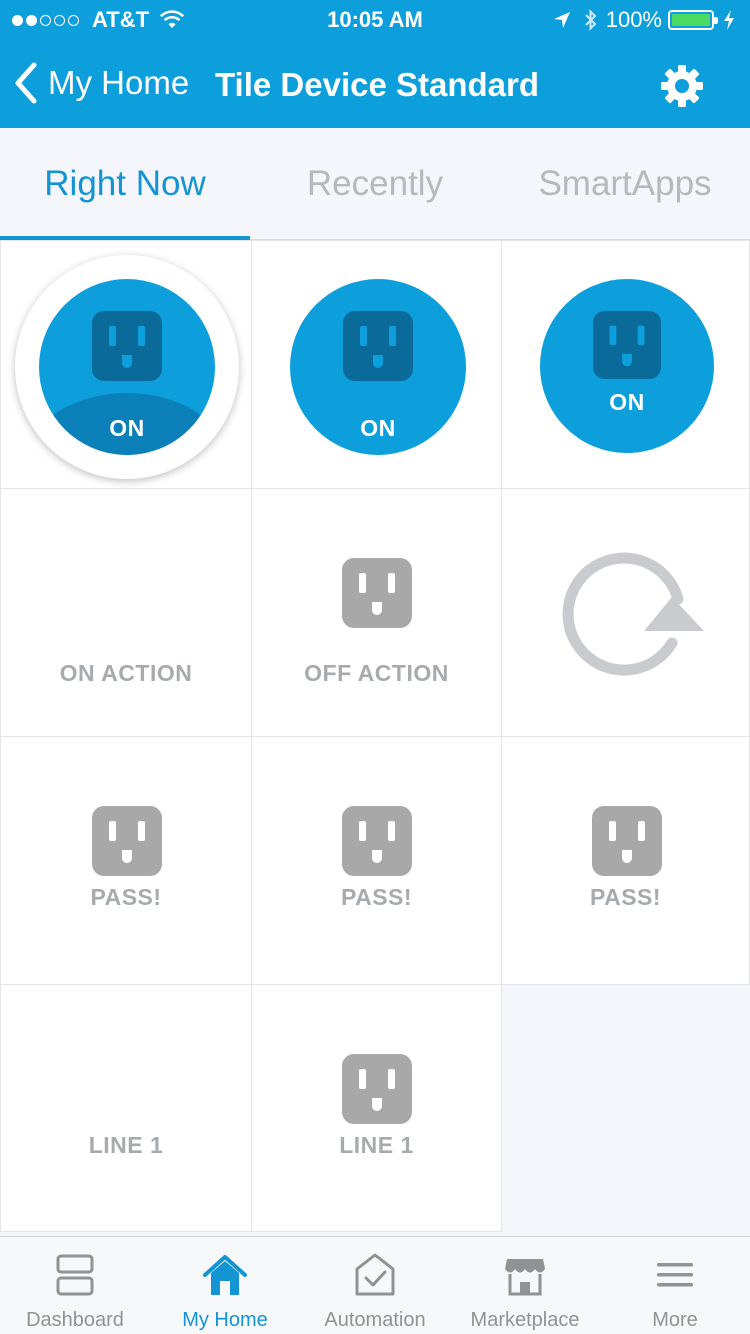 This screenshot has width=750, height=1334. I want to click on dashboard-icon, so click(75, 1275).